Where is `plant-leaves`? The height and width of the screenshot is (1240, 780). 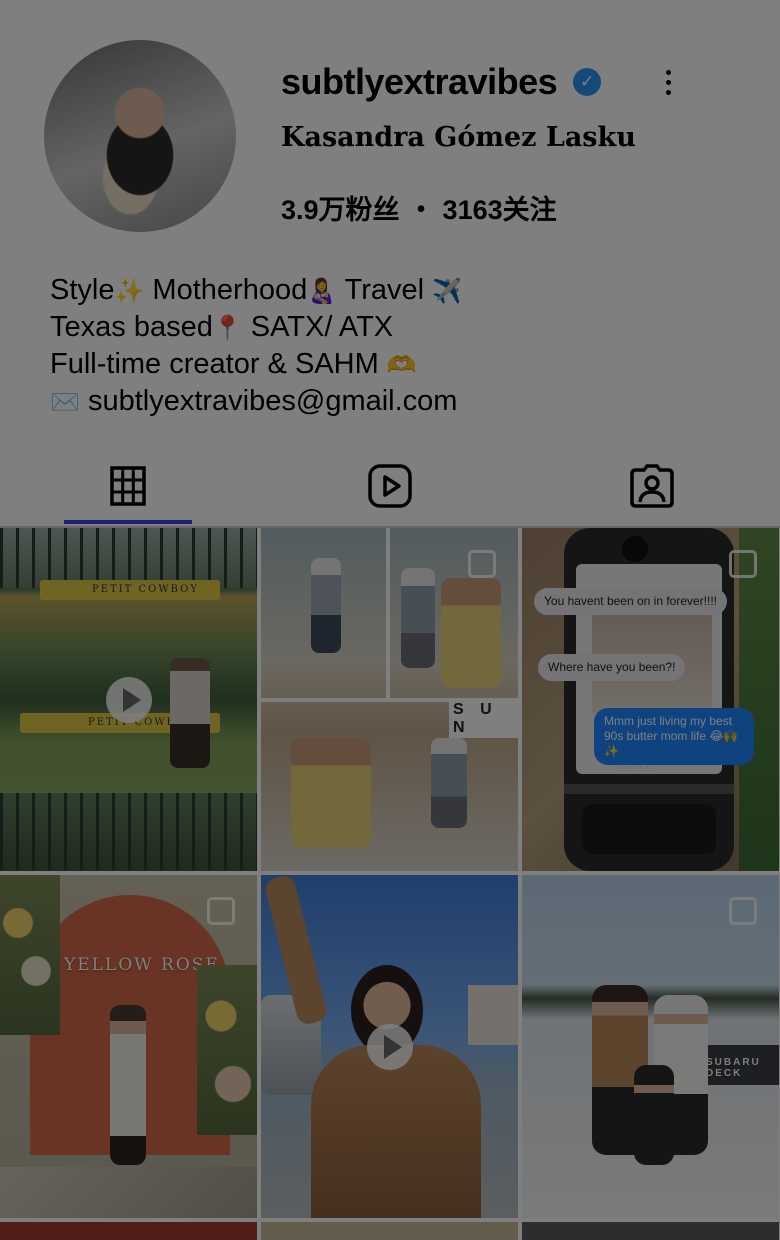
plant-leaves is located at coordinates (759, 699).